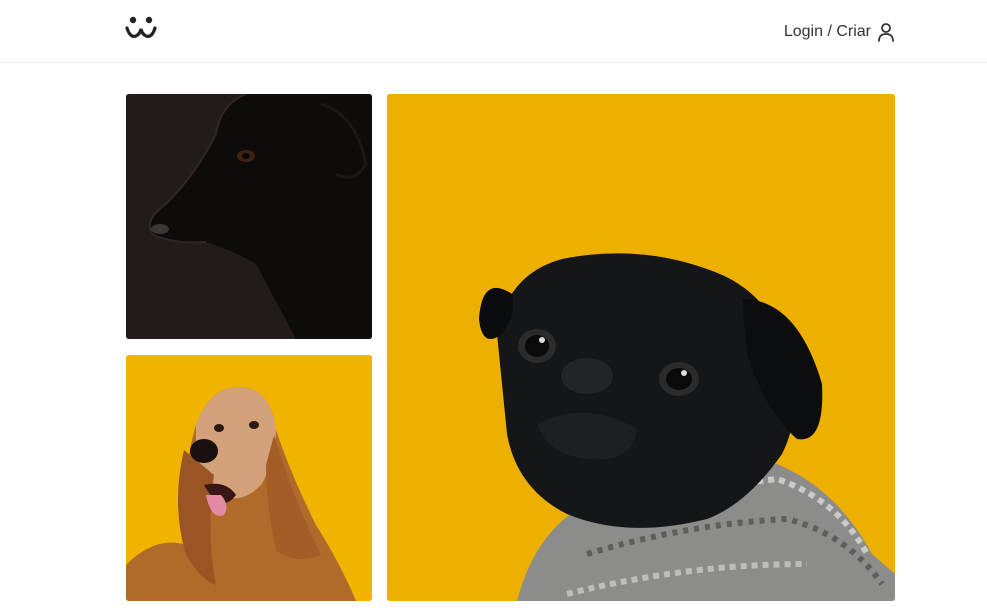 The image size is (987, 614). What do you see at coordinates (141, 28) in the screenshot?
I see `dog-face-icon` at bounding box center [141, 28].